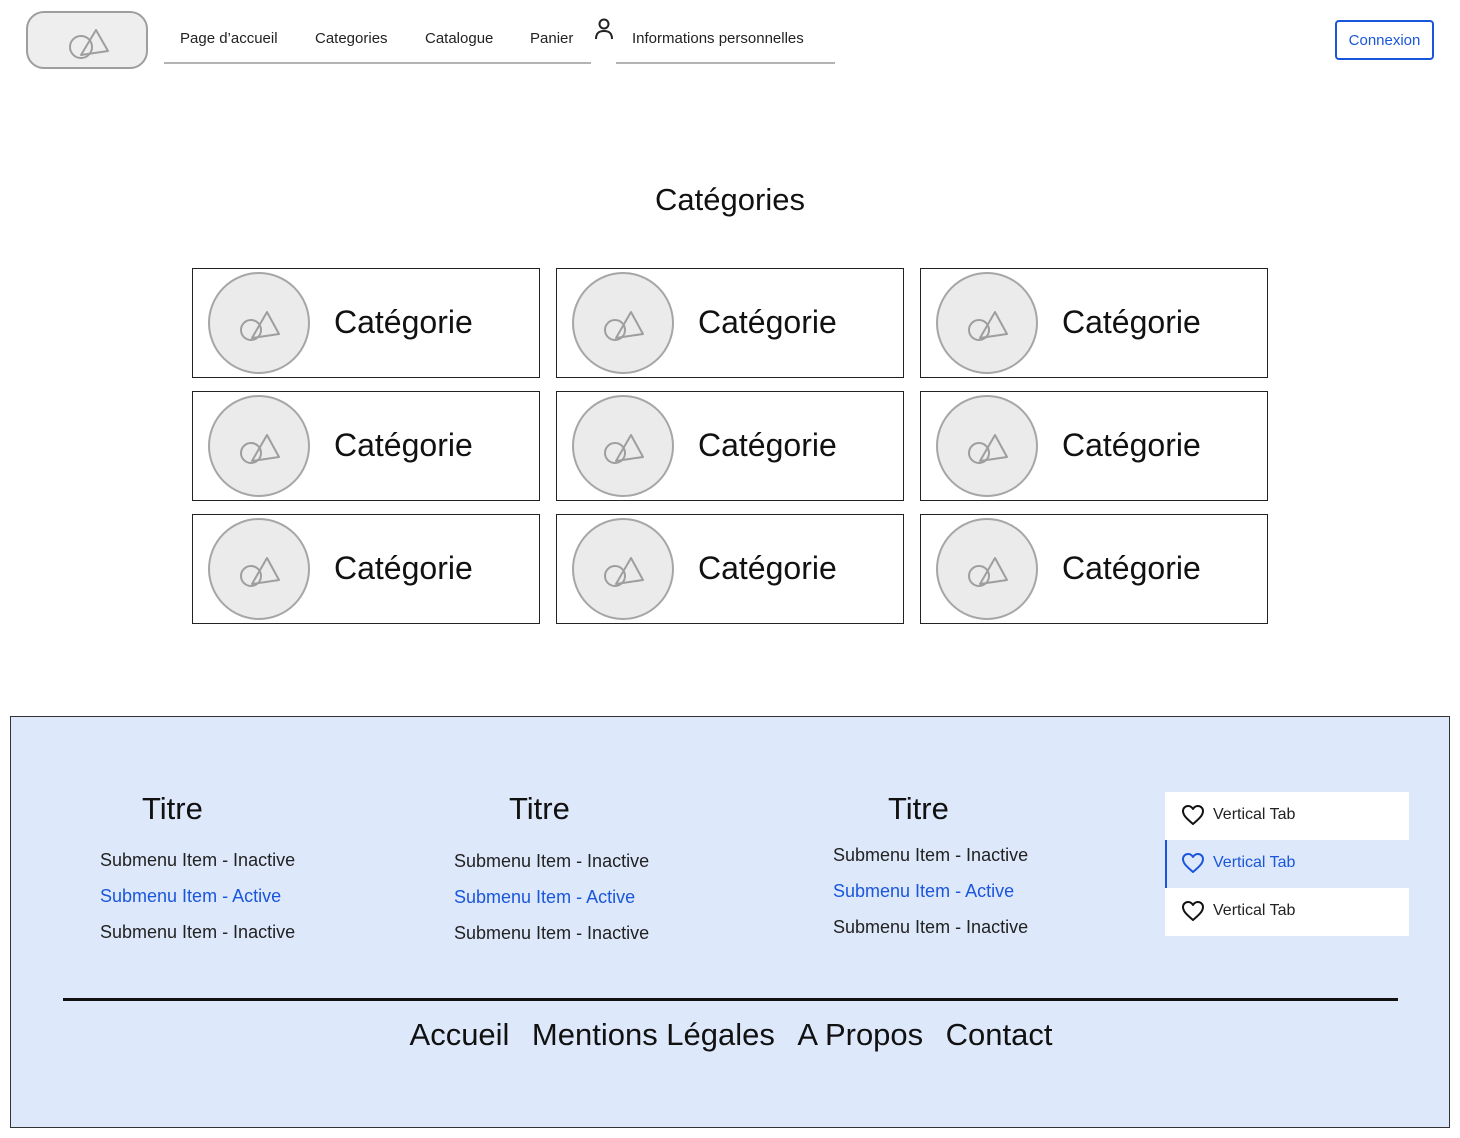 This screenshot has height=1138, width=1460. What do you see at coordinates (718, 38) in the screenshot?
I see `nav-item-personal-info: Informations personnelles` at bounding box center [718, 38].